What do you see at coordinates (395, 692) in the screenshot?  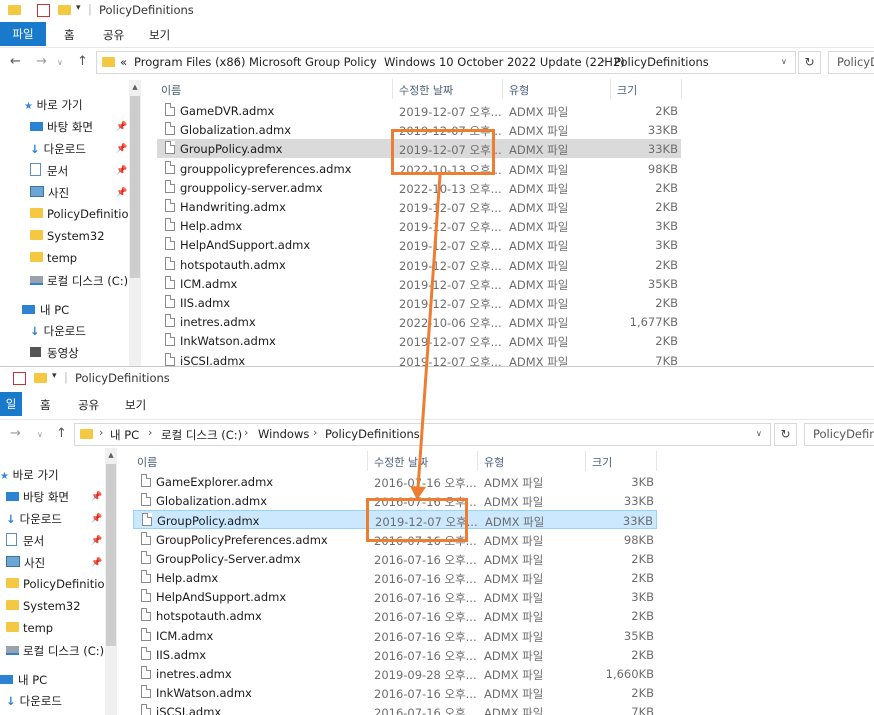 I see `file-row: InkWatson.admx 2016-07-16 오후... ADMX 파일 2KB` at bounding box center [395, 692].